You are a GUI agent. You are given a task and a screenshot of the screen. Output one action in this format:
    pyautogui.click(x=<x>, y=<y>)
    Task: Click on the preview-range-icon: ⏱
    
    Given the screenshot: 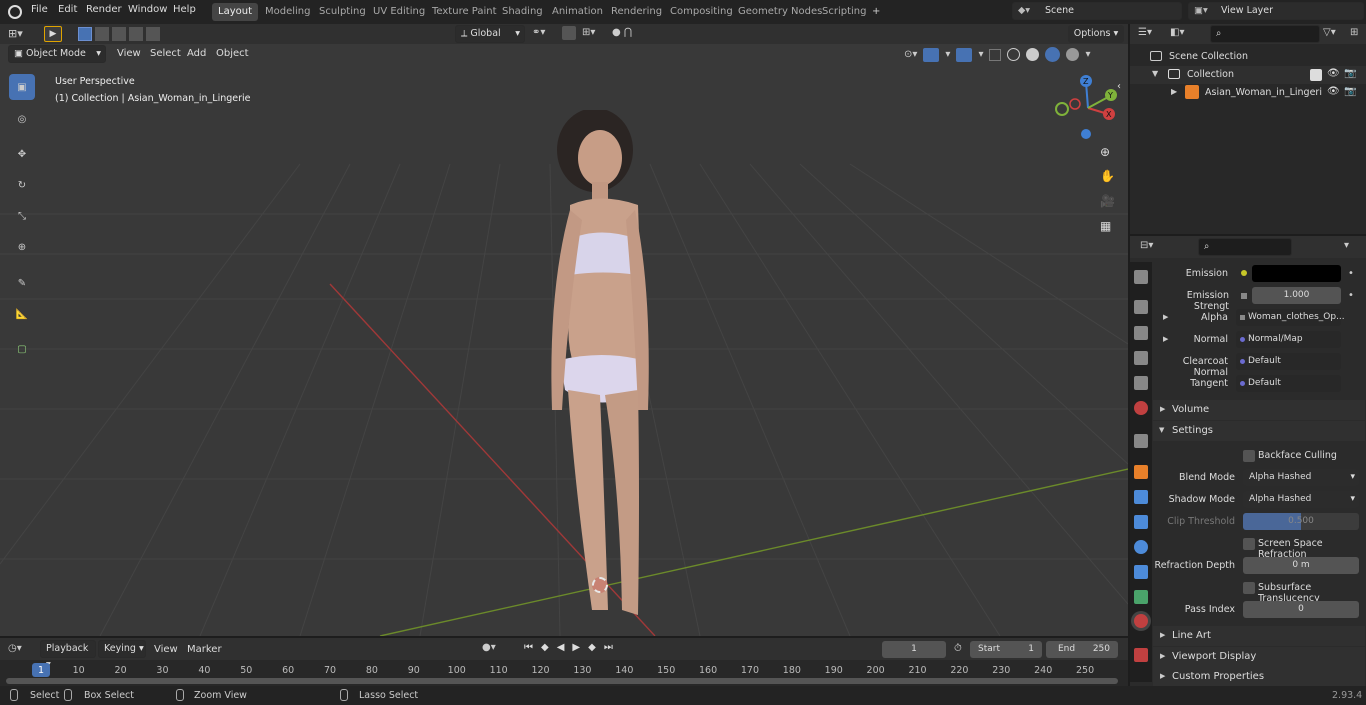 What is the action you would take?
    pyautogui.click(x=958, y=648)
    